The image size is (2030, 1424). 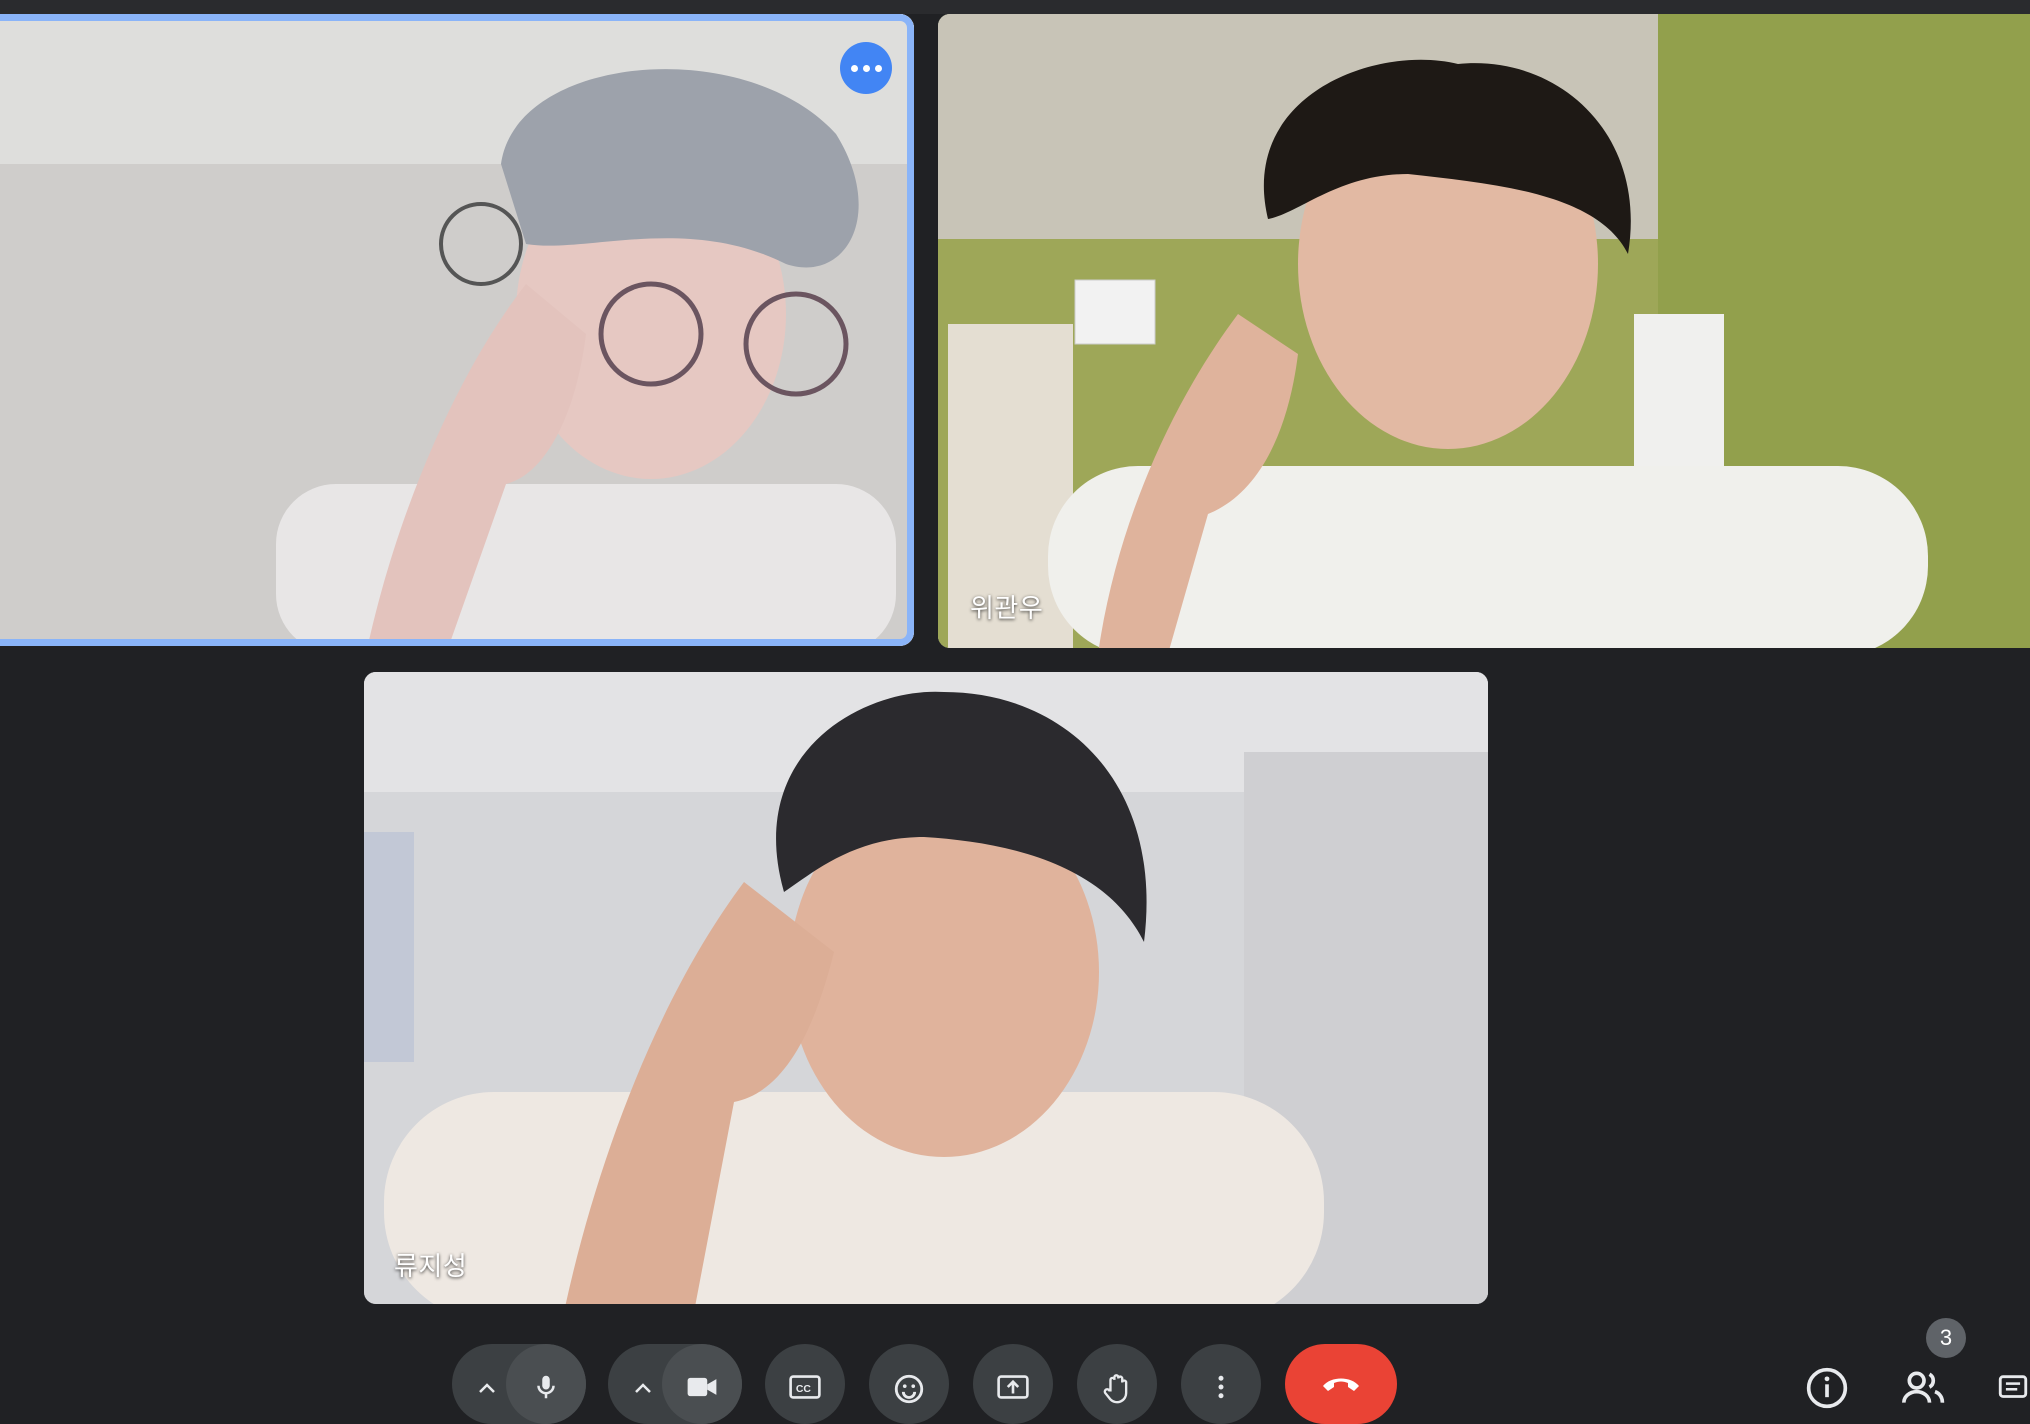 I want to click on raise-hand-button, so click(x=1117, y=1384).